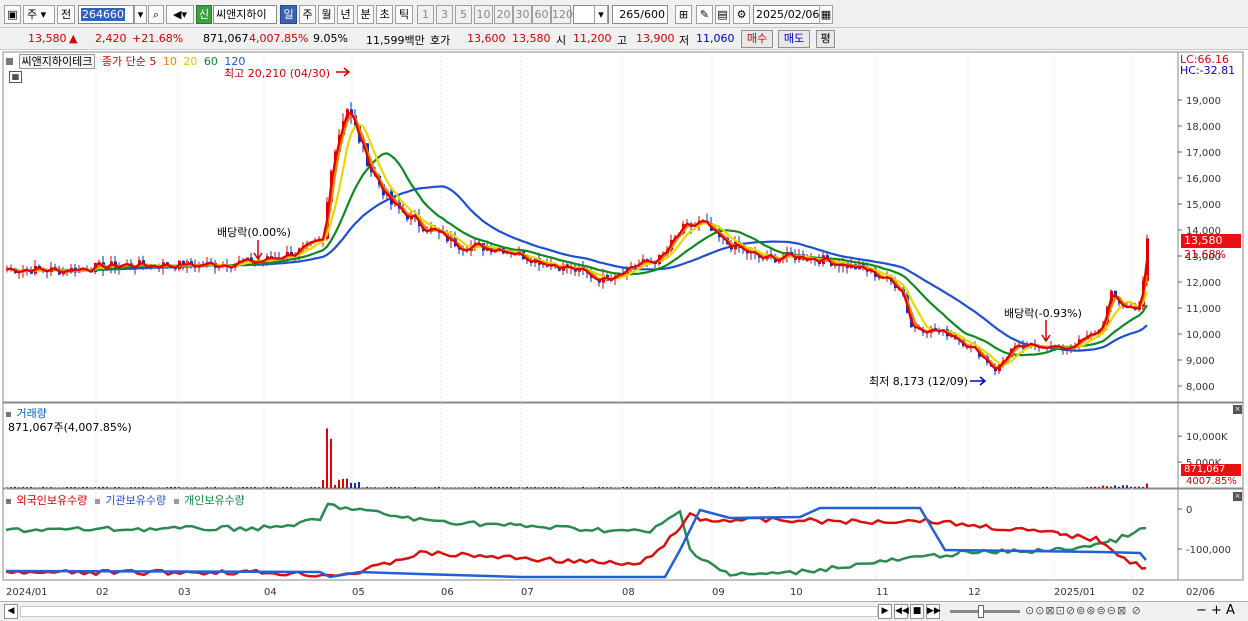 This screenshot has height=621, width=1248. What do you see at coordinates (47, 38) in the screenshot?
I see `current-price: 13,580` at bounding box center [47, 38].